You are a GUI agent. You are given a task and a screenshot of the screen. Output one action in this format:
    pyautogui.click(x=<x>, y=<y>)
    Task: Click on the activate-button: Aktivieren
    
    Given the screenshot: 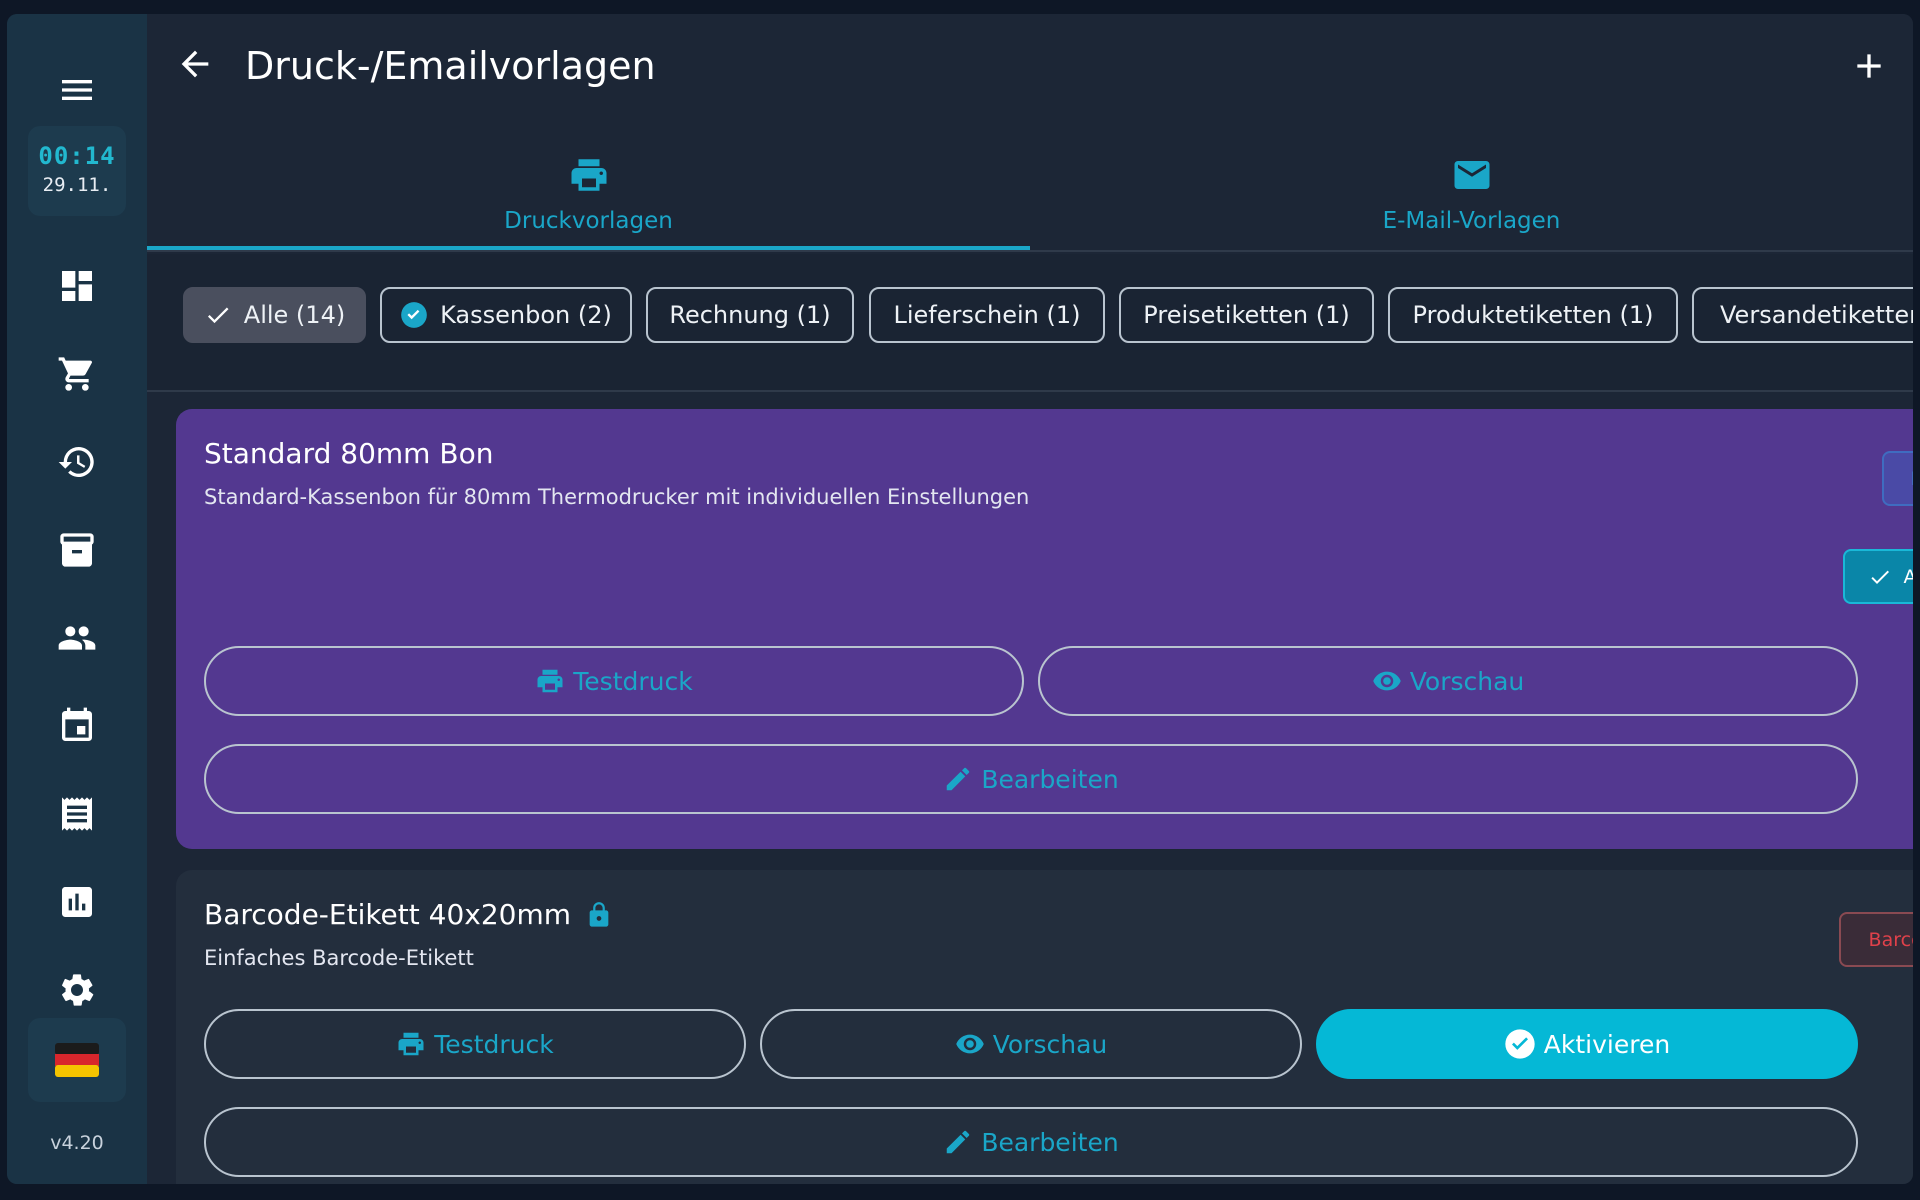 What is the action you would take?
    pyautogui.click(x=1587, y=1044)
    